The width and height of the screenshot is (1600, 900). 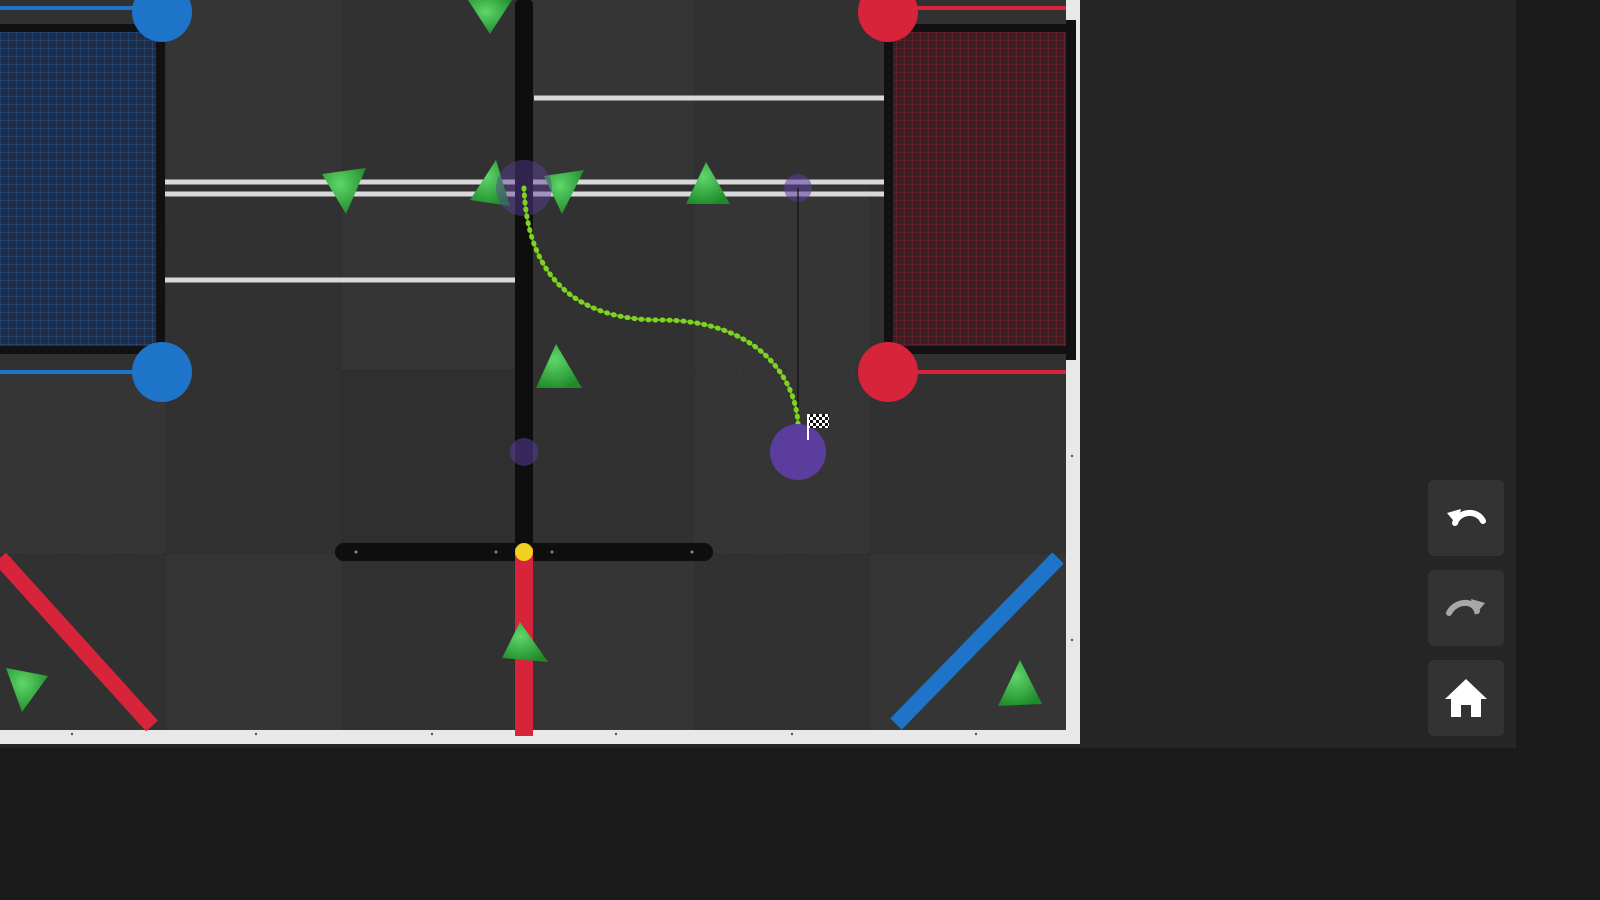 I want to click on red-goal, so click(x=967, y=201).